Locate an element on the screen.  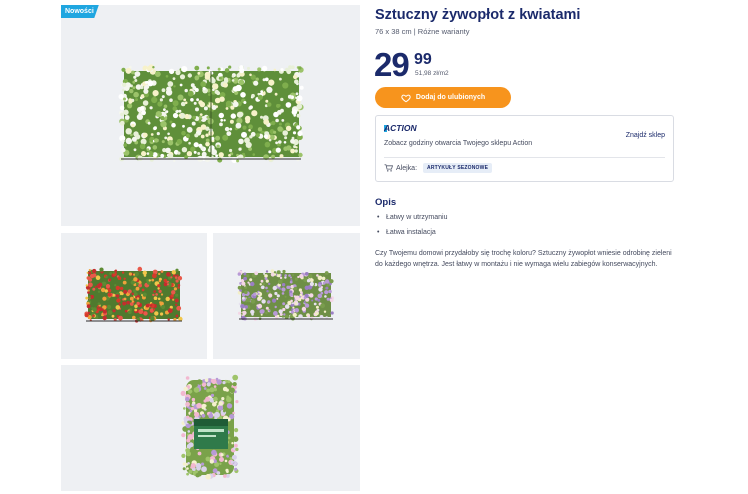
hedge-white-image is located at coordinates (211, 114).